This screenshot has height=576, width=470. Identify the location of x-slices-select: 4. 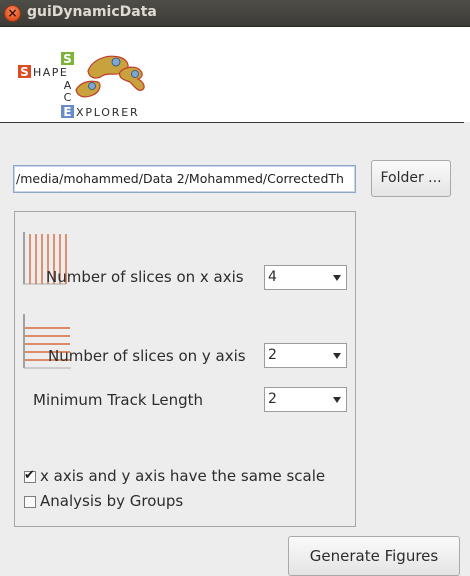
(305, 277).